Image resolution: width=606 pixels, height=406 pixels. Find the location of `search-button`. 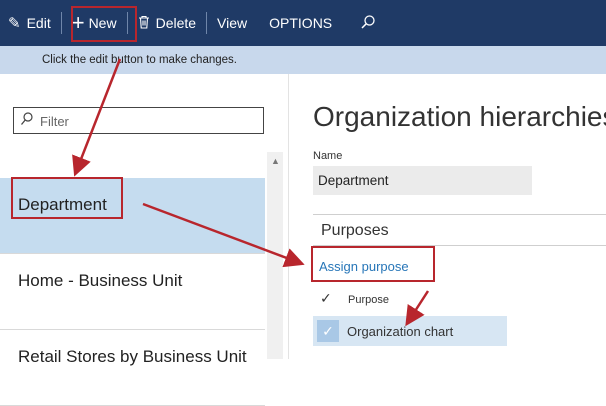

search-button is located at coordinates (362, 23).